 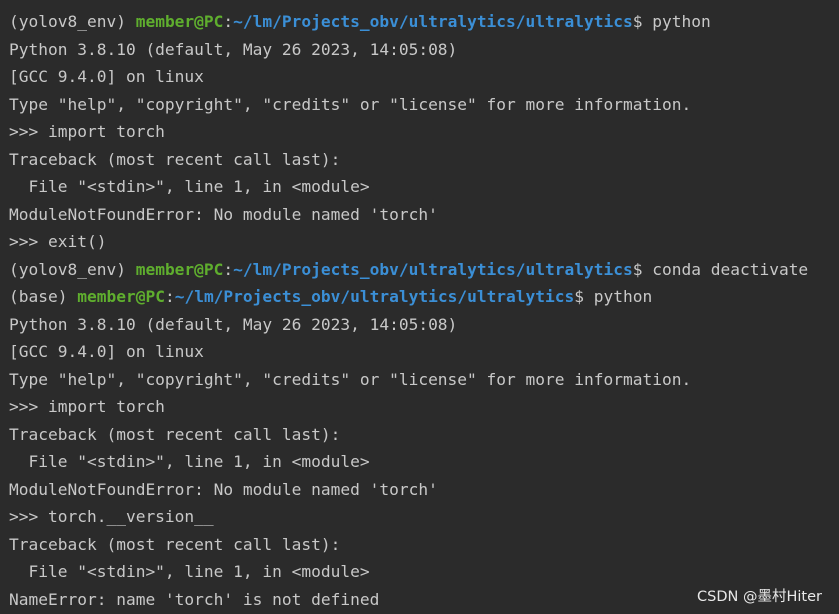 What do you see at coordinates (43, 296) in the screenshot?
I see `env-name: (base)` at bounding box center [43, 296].